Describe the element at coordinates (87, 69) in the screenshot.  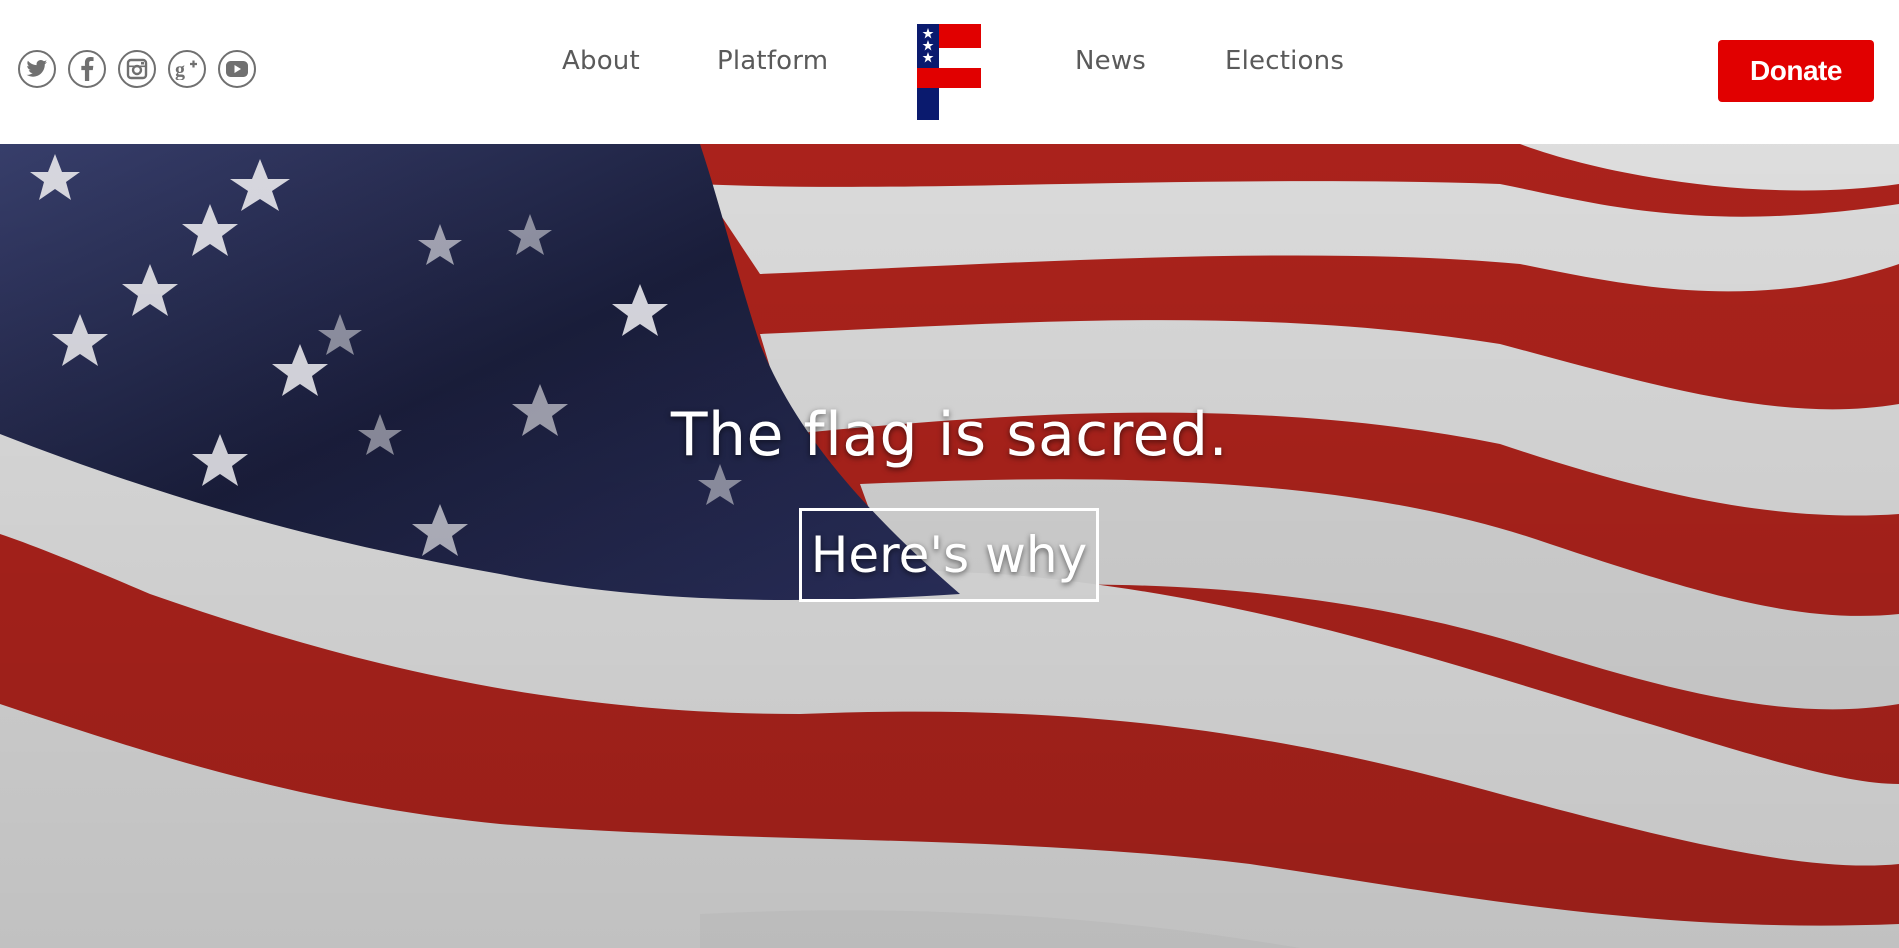
I see `facebook-icon` at that location.